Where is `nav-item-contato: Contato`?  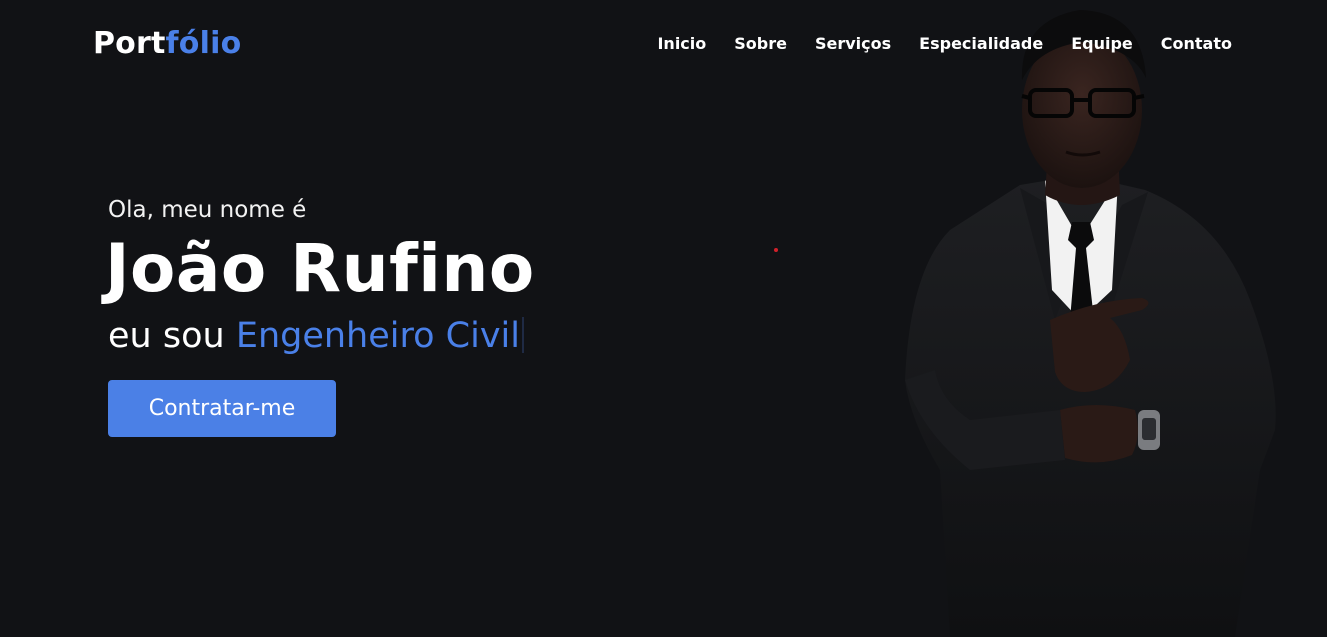
nav-item-contato: Contato is located at coordinates (1196, 44).